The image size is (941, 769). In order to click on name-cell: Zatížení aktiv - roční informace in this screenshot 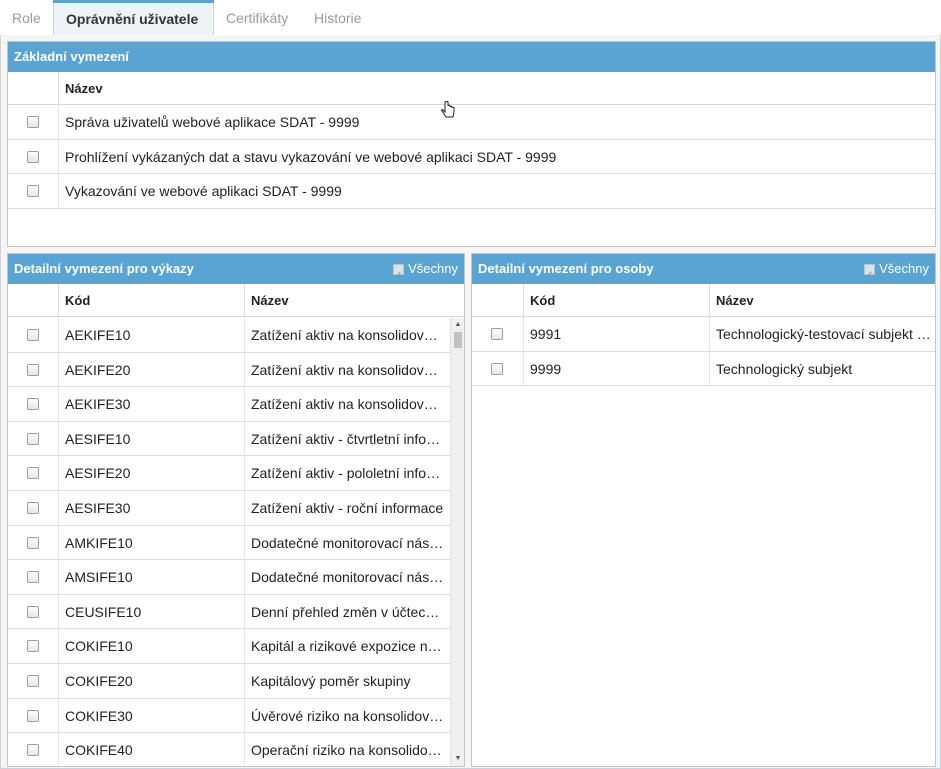, I will do `click(344, 507)`.